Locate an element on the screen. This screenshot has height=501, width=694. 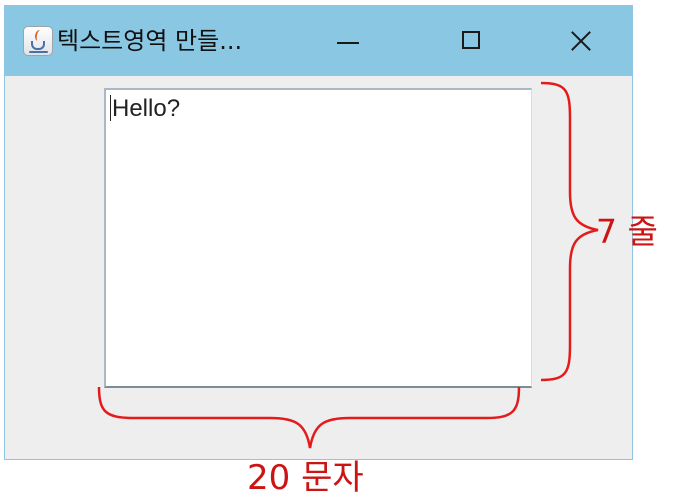
text-area-content: Hello? is located at coordinates (146, 108).